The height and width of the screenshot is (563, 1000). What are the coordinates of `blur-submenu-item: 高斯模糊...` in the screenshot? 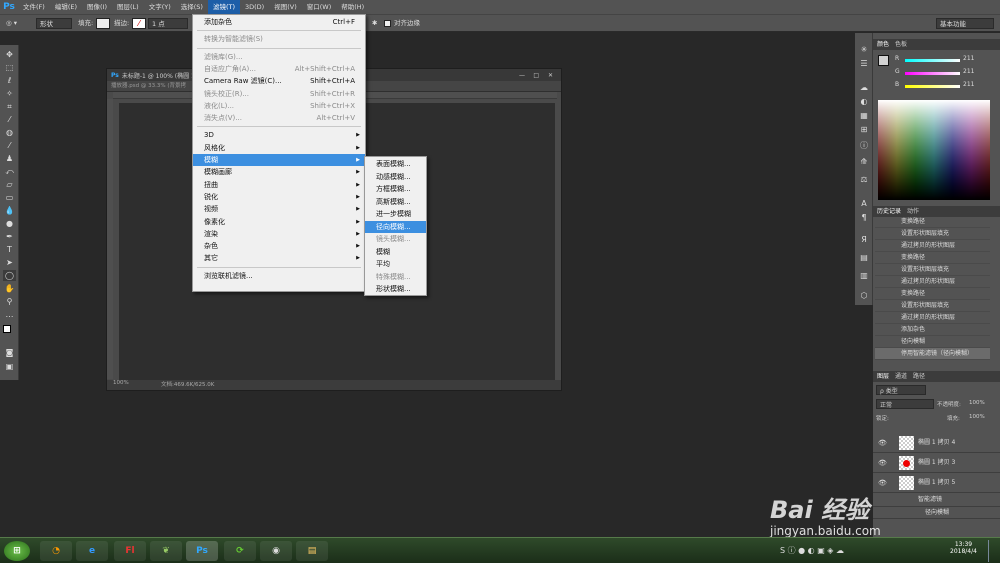 It's located at (395, 202).